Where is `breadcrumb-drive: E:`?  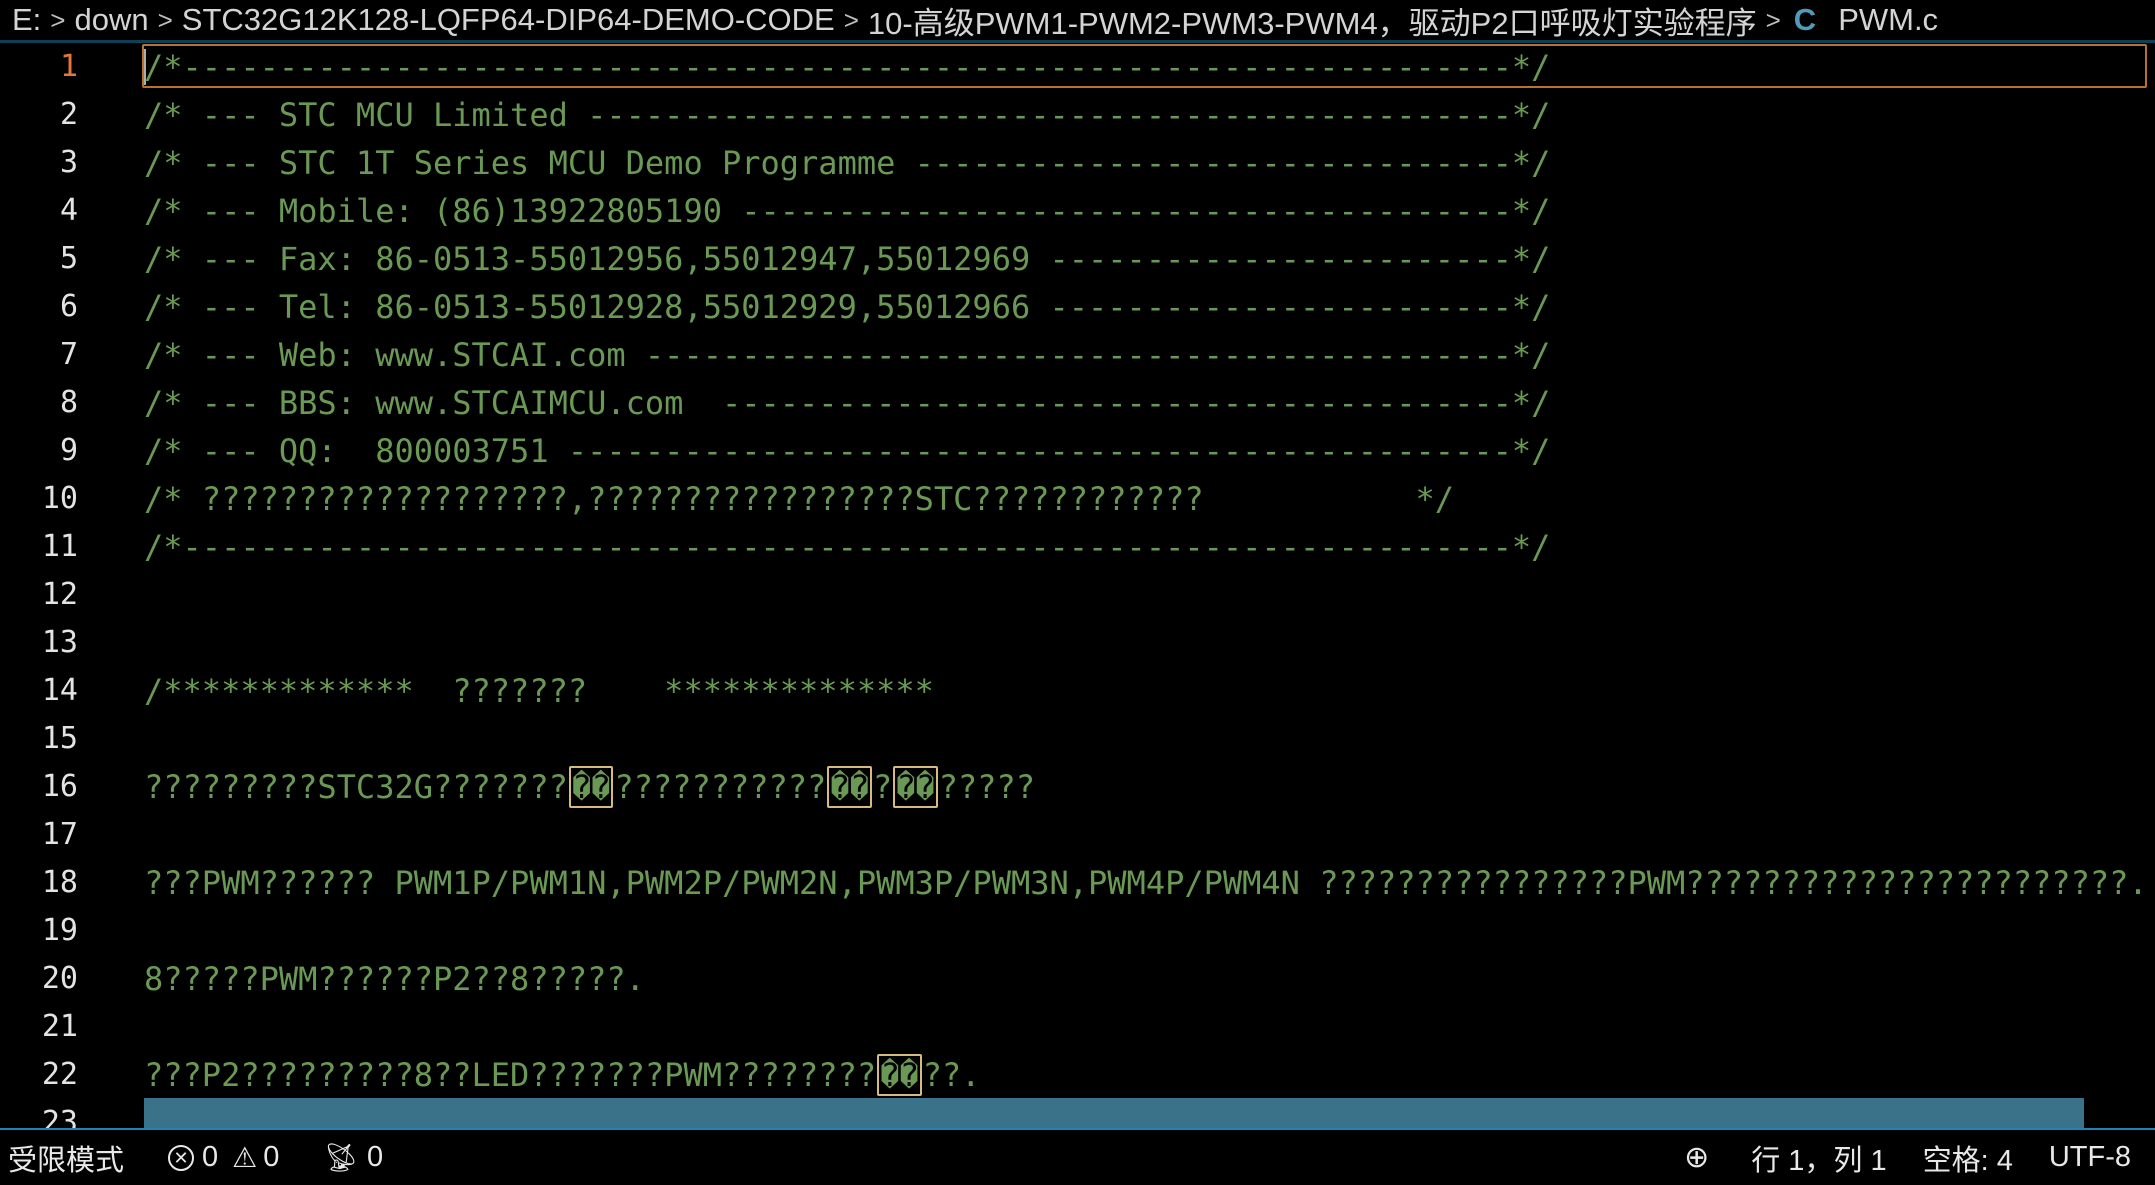
breadcrumb-drive: E: is located at coordinates (26, 20).